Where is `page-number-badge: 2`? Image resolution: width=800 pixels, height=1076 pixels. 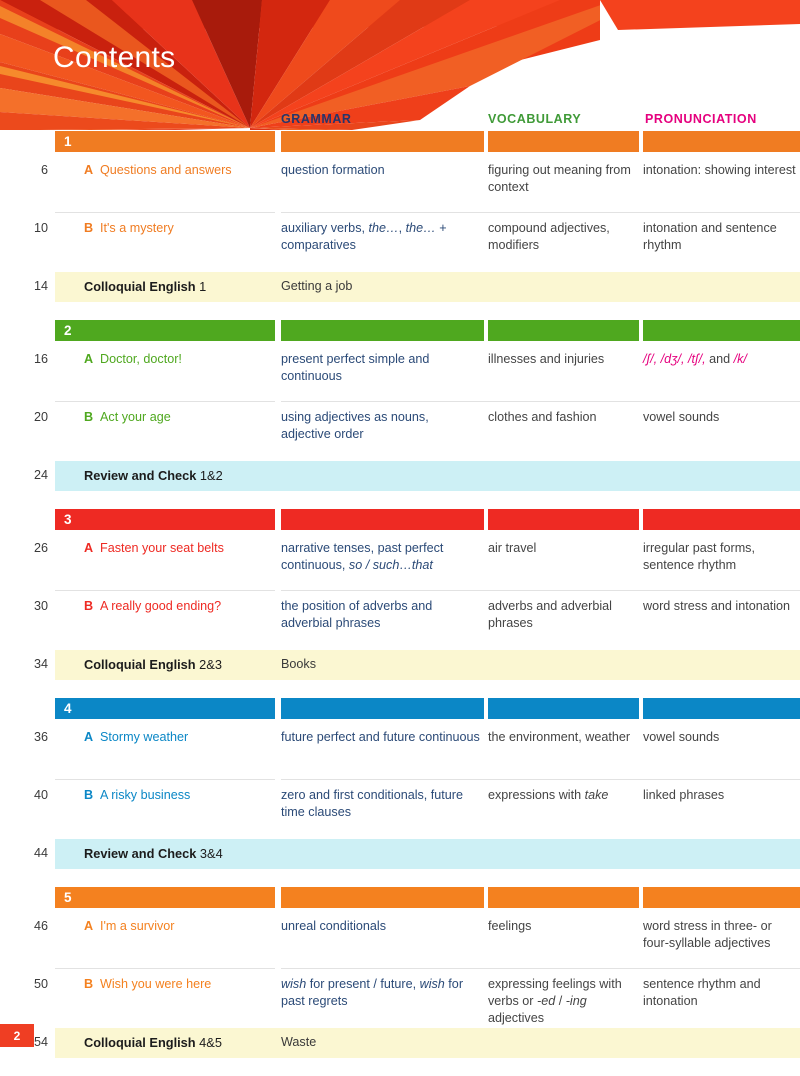
page-number-badge: 2 is located at coordinates (17, 1035).